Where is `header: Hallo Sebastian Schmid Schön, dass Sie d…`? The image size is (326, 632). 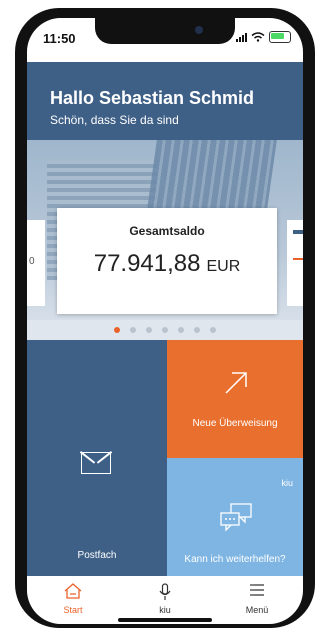
header: Hallo Sebastian Schmid Schön, dass Sie d… is located at coordinates (165, 101).